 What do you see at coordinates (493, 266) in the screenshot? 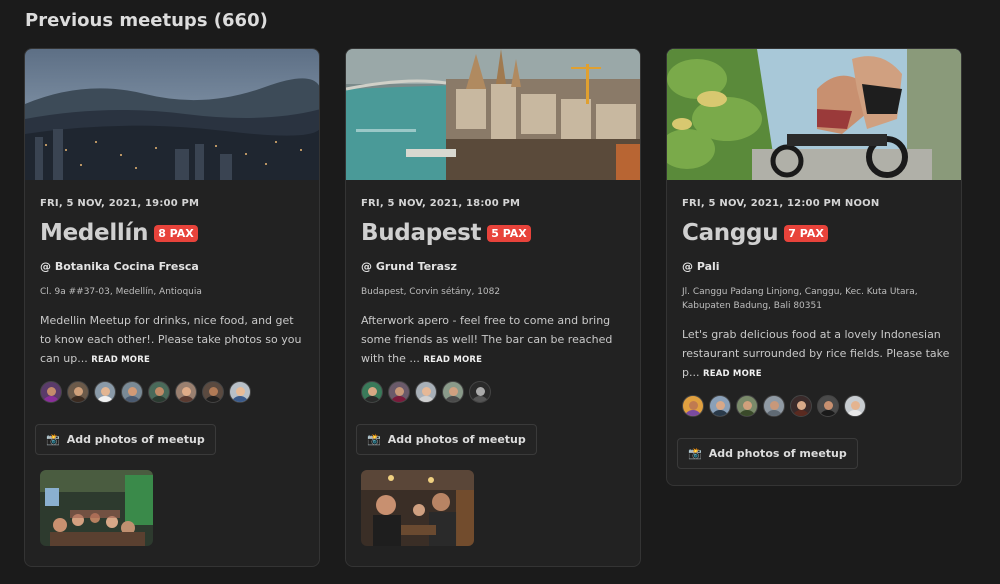
I see `meetup-venue: @ Grund Terasz` at bounding box center [493, 266].